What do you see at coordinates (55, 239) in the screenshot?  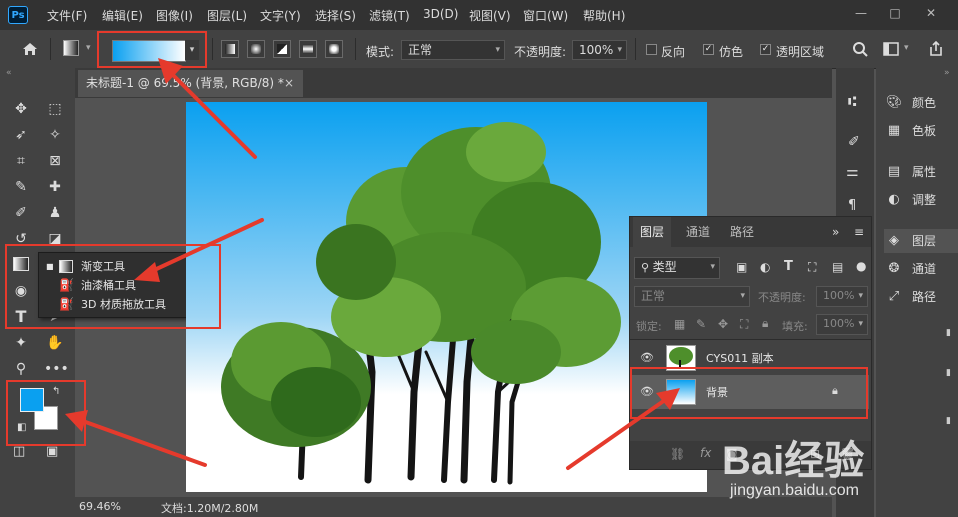 I see `eraser-tool-icon: ◪` at bounding box center [55, 239].